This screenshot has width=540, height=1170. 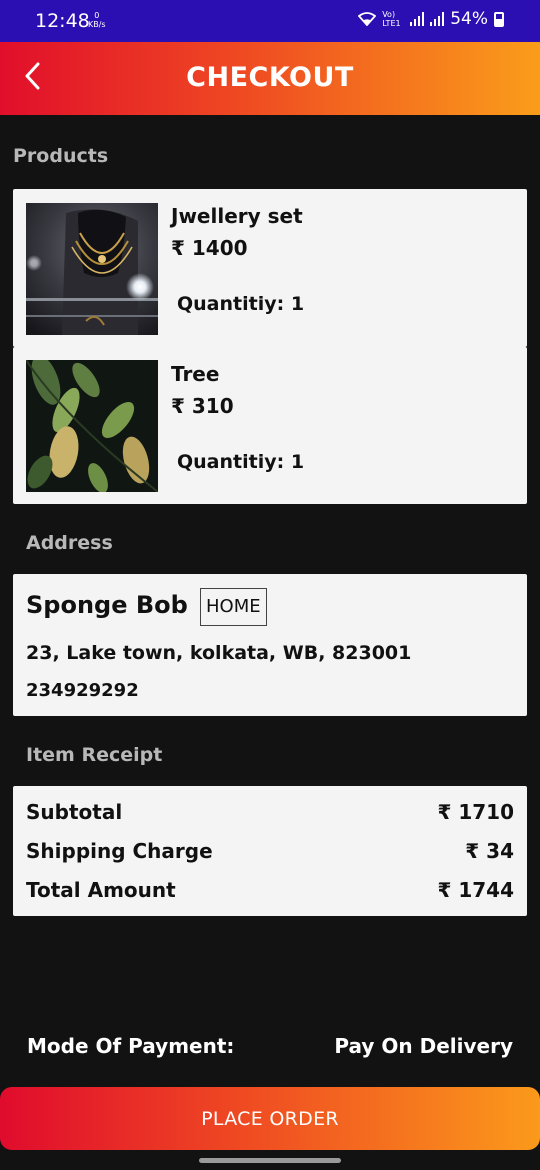 I want to click on address-name: Sponge Bob, so click(x=107, y=605).